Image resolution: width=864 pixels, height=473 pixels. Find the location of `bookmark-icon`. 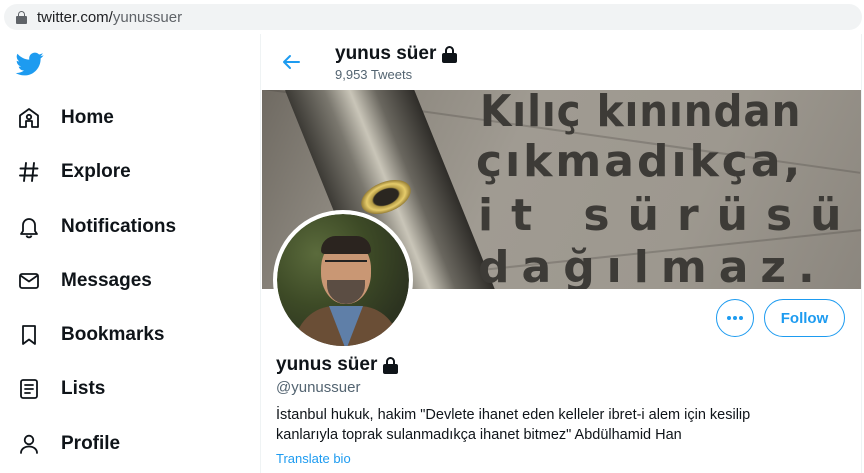

bookmark-icon is located at coordinates (29, 335).